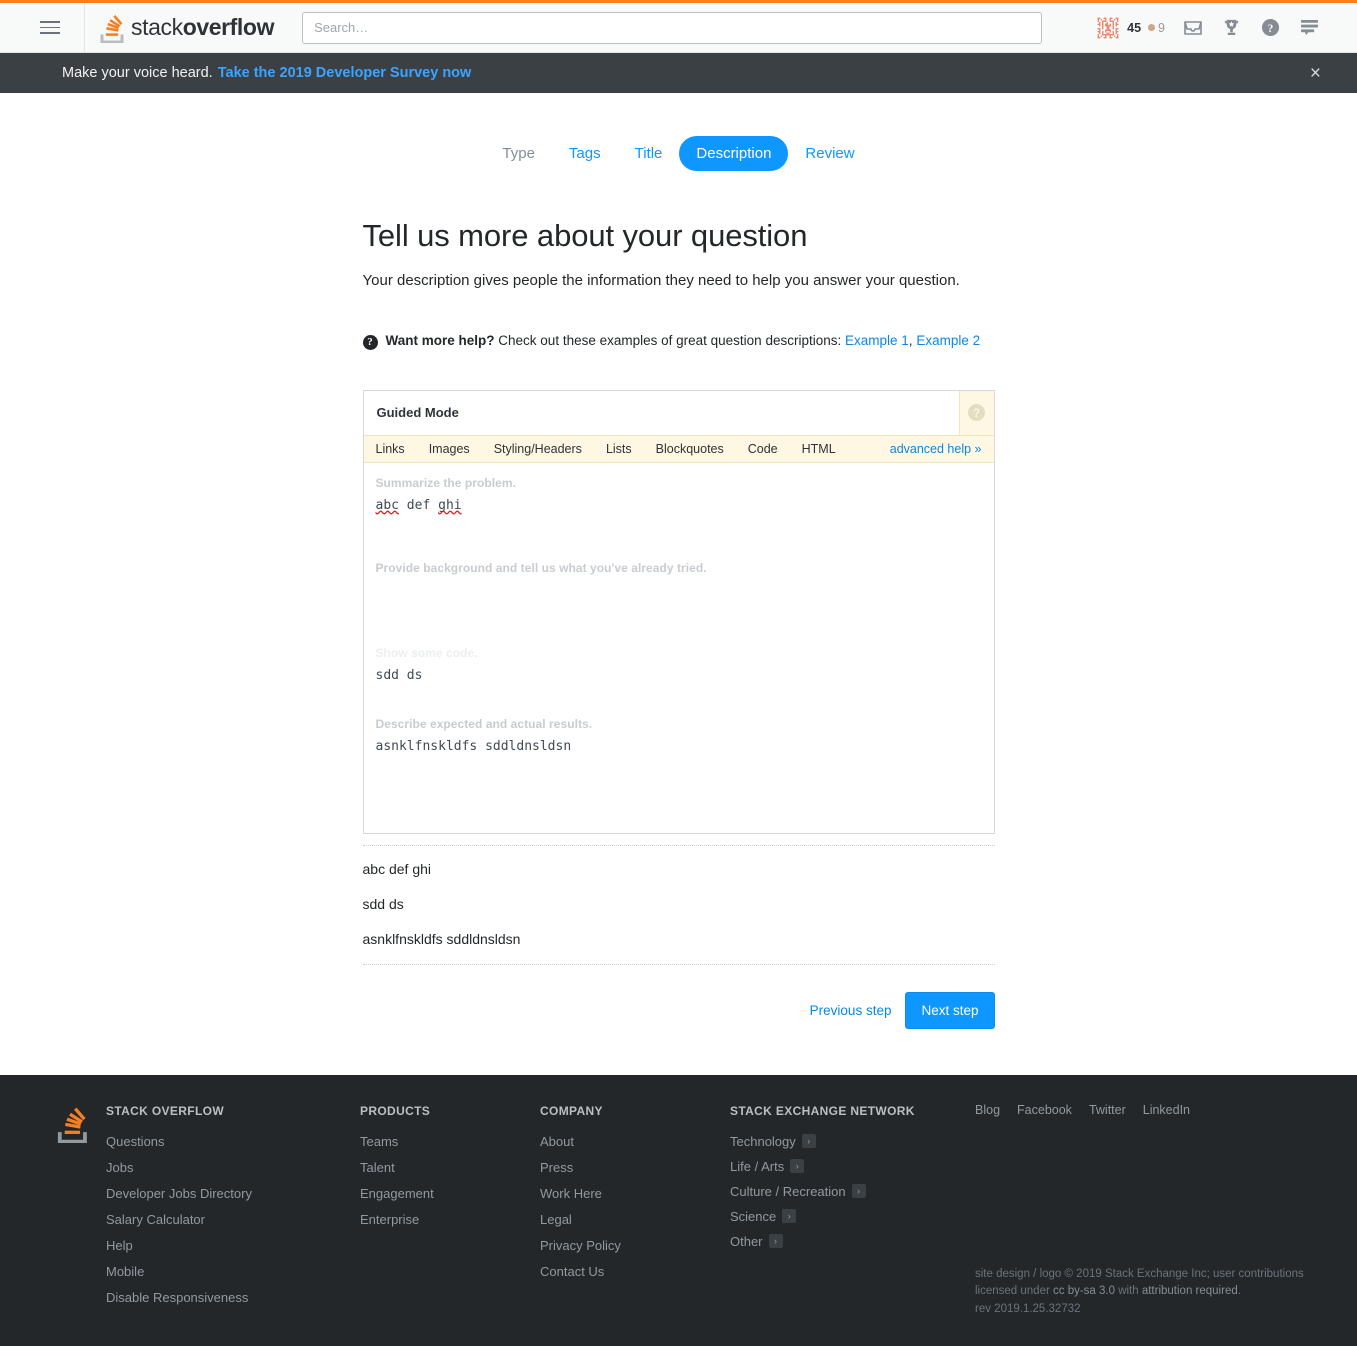 Image resolution: width=1357 pixels, height=1347 pixels. Describe the element at coordinates (679, 1033) in the screenshot. I see `wizard-actions: Previous step Next step` at that location.